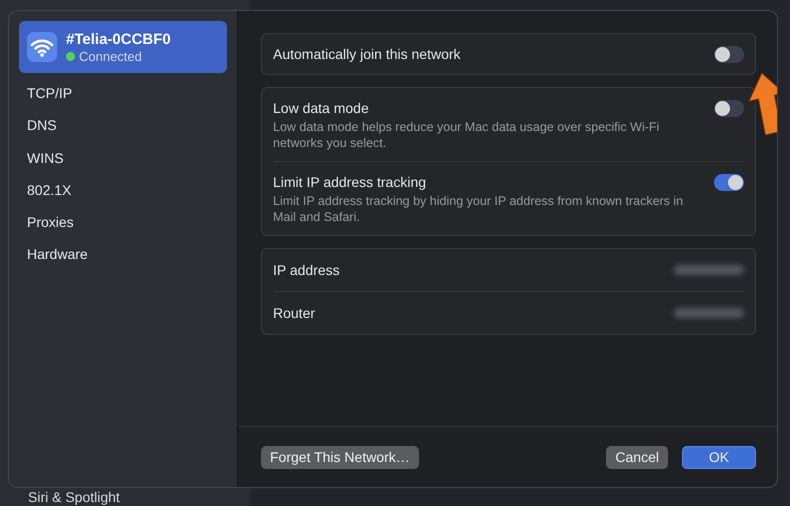  Describe the element at coordinates (123, 158) in the screenshot. I see `sidebar-item: WINS` at that location.